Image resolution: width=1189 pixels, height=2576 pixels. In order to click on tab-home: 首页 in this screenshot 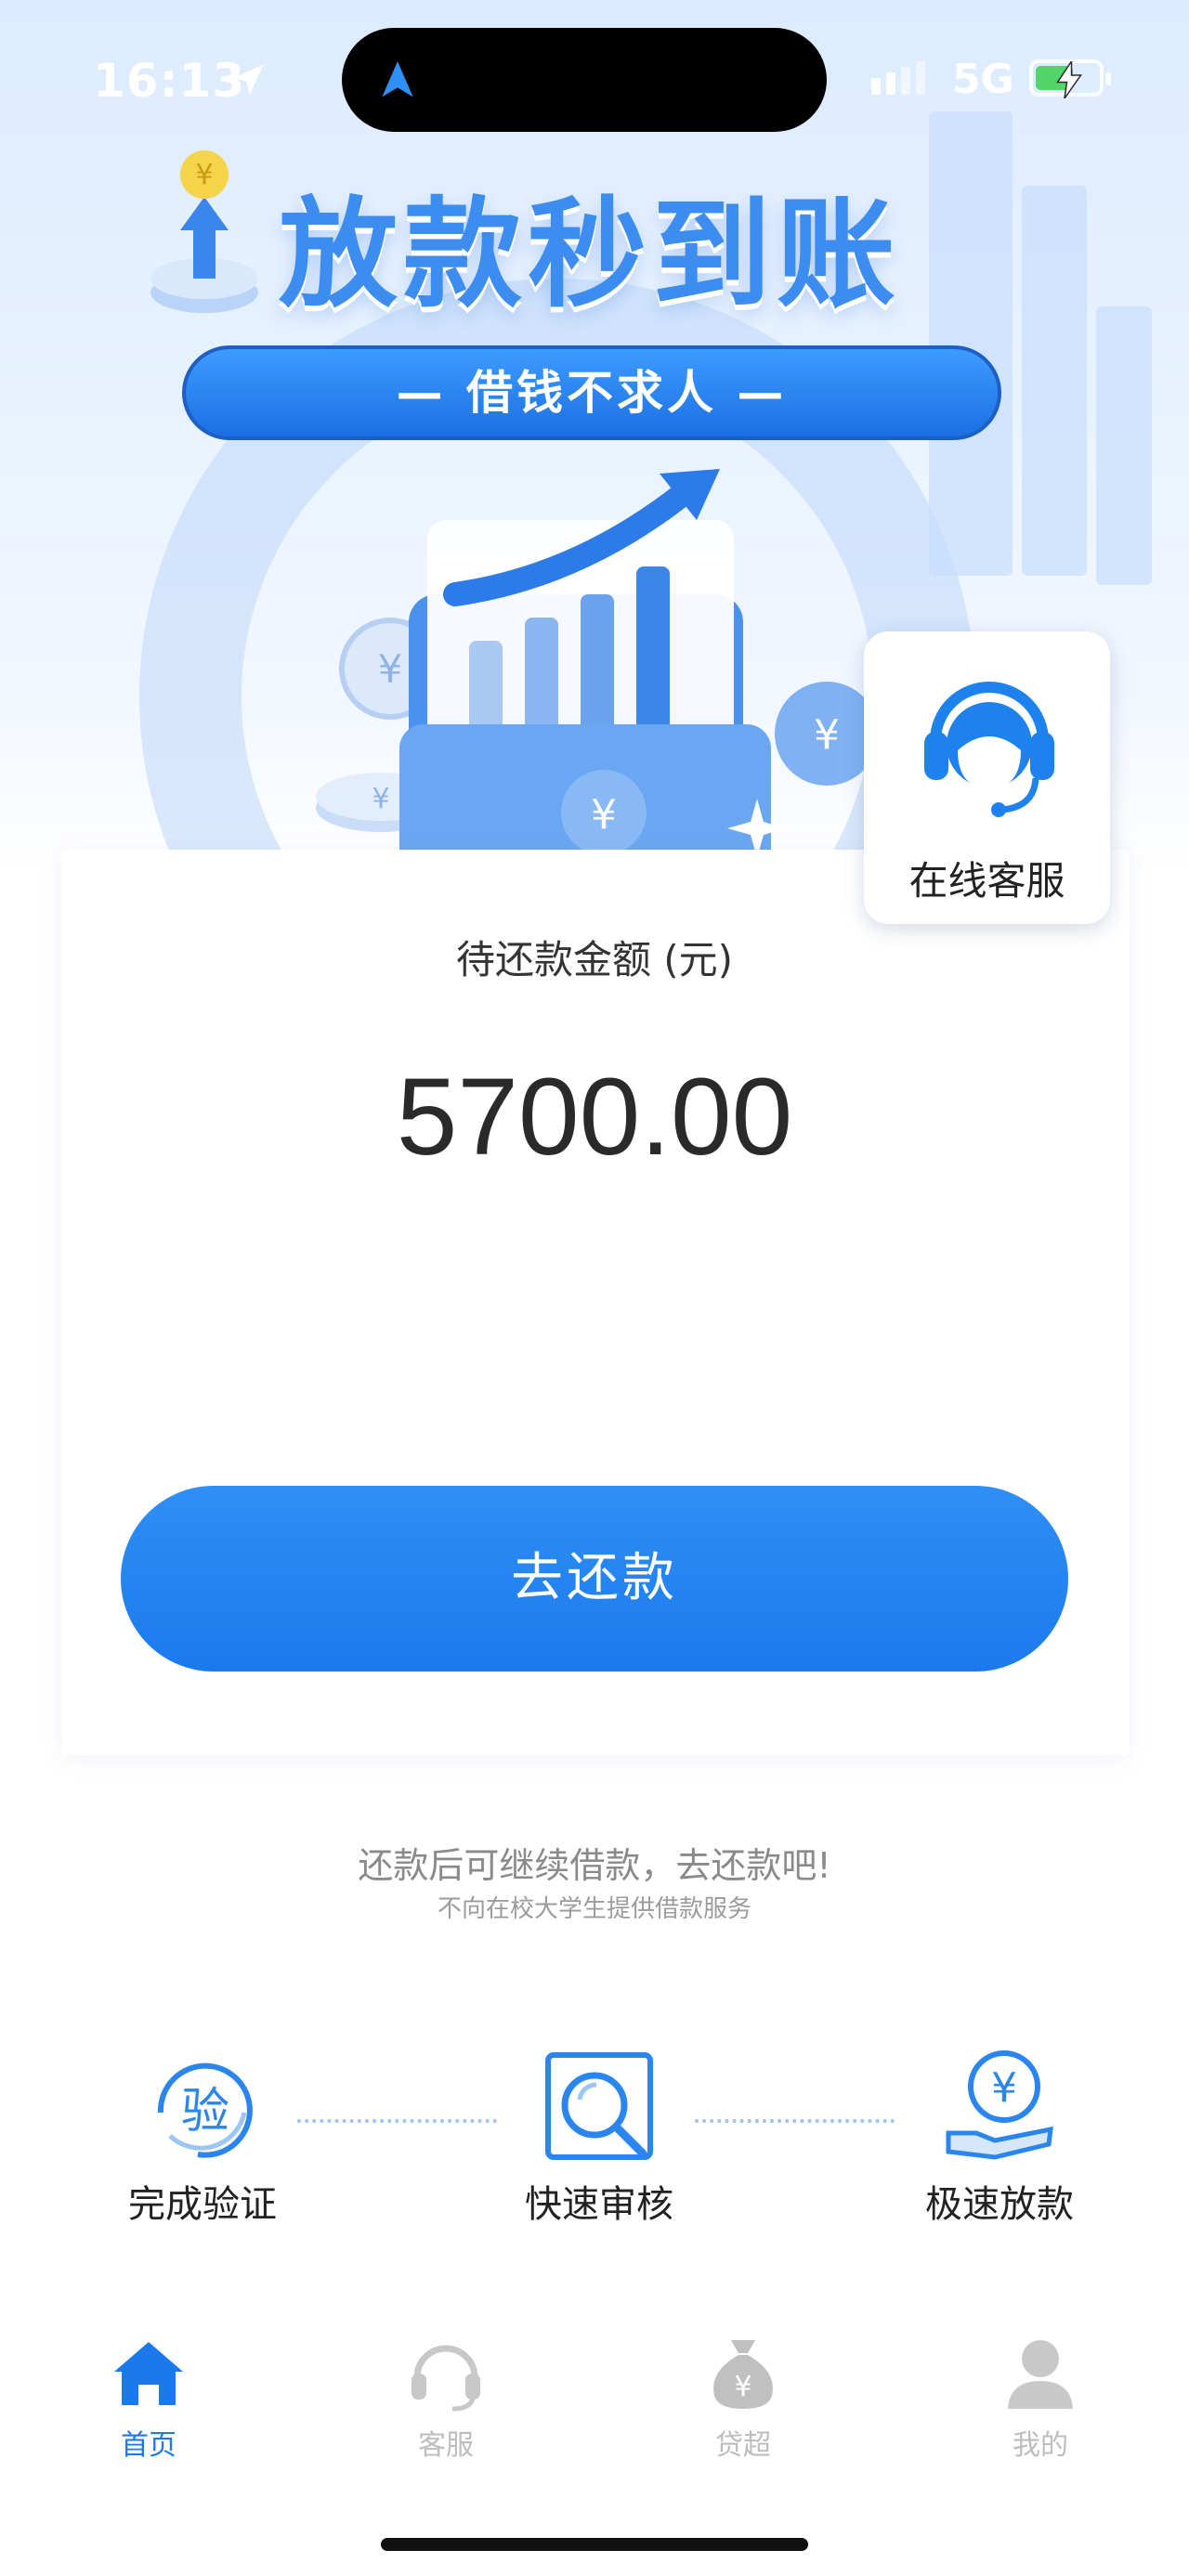, I will do `click(149, 2397)`.